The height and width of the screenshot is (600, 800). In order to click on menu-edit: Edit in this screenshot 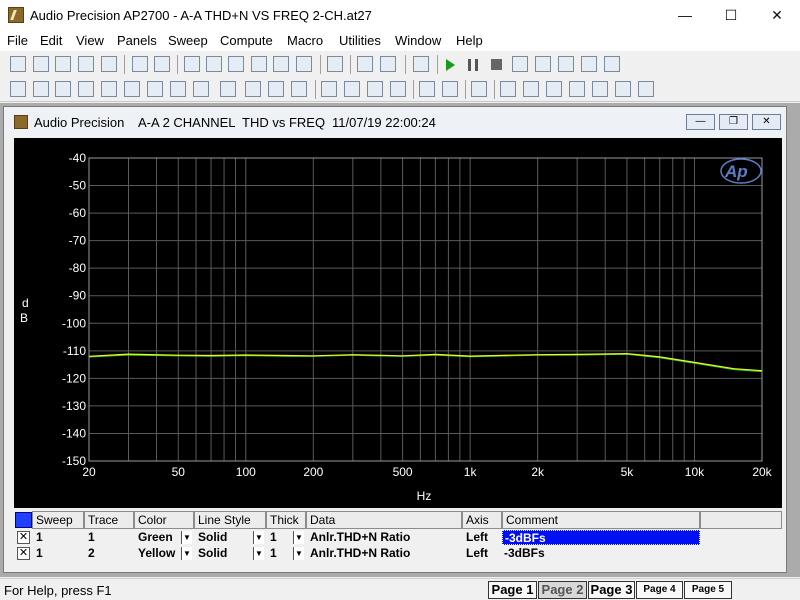, I will do `click(51, 40)`.